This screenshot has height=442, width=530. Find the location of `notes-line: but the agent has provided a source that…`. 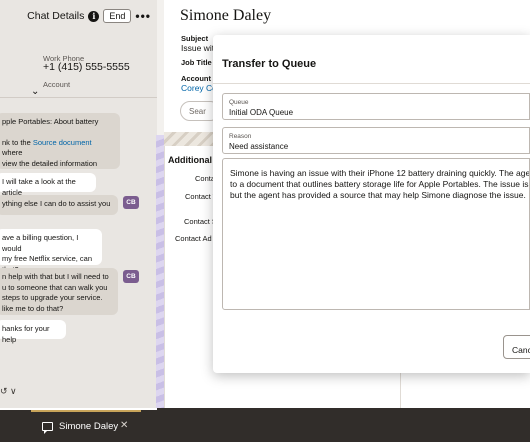

notes-line: but the agent has provided a source that… is located at coordinates (378, 195).